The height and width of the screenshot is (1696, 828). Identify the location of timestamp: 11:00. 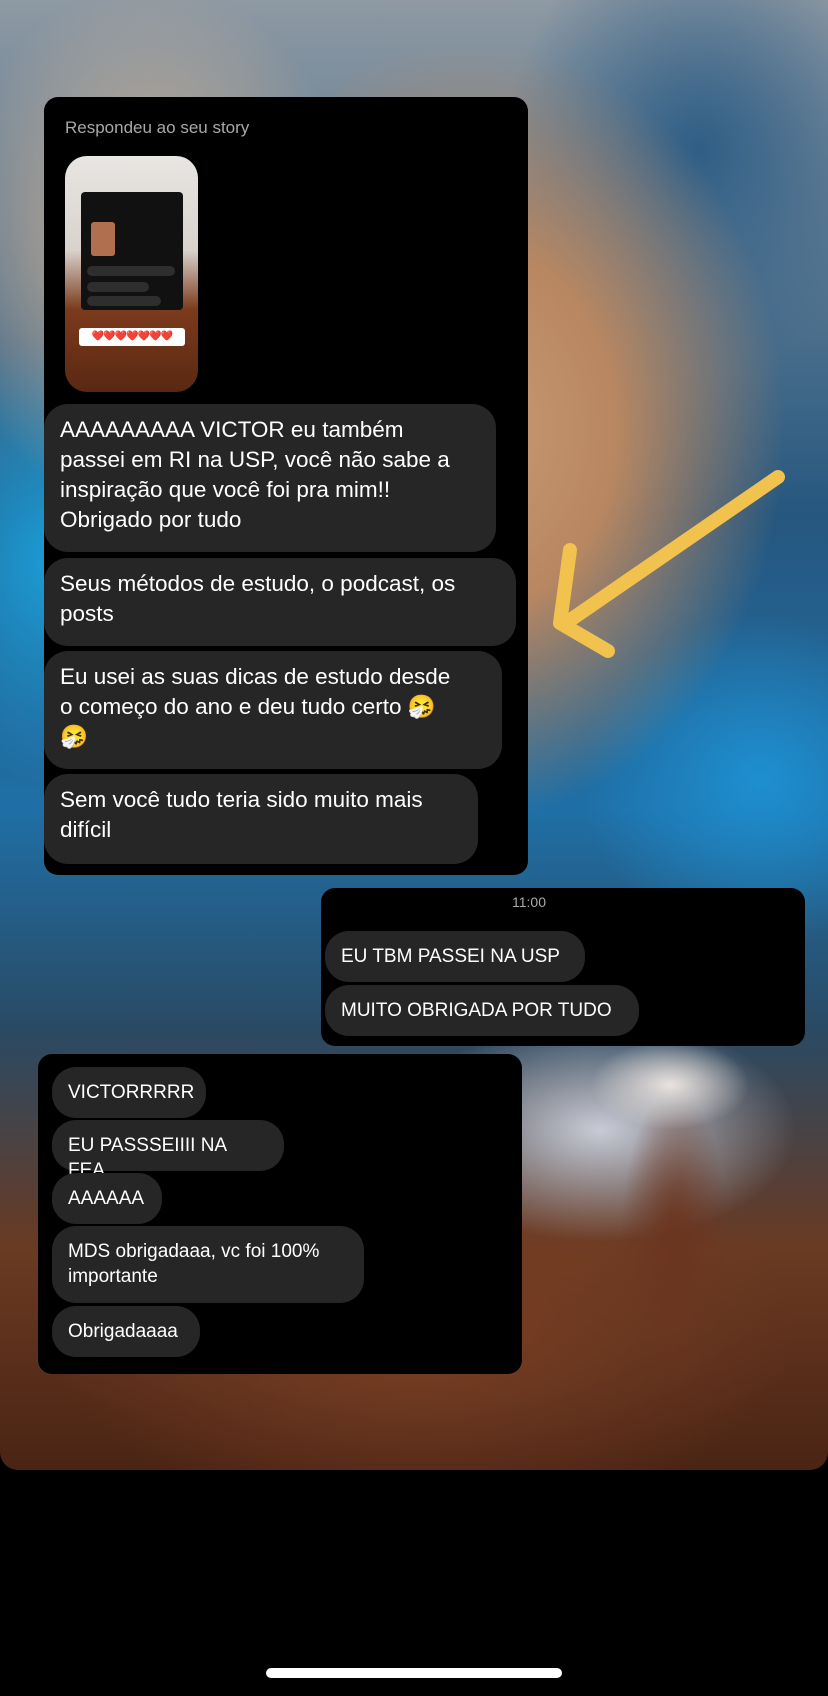
(529, 902).